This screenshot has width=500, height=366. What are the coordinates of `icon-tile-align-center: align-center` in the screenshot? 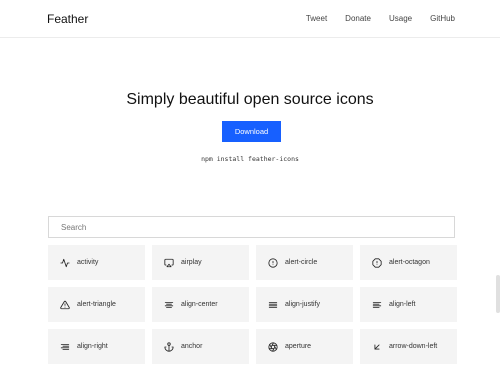 It's located at (200, 304).